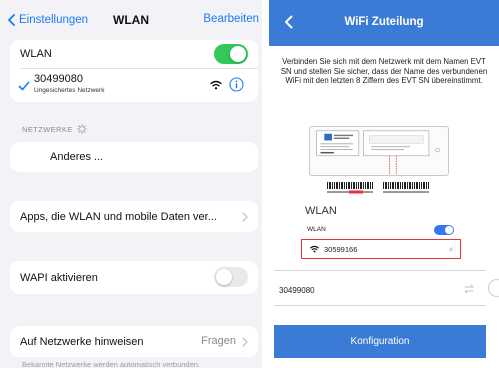  What do you see at coordinates (316, 229) in the screenshot?
I see `illustration-wlan-label: WLAN` at bounding box center [316, 229].